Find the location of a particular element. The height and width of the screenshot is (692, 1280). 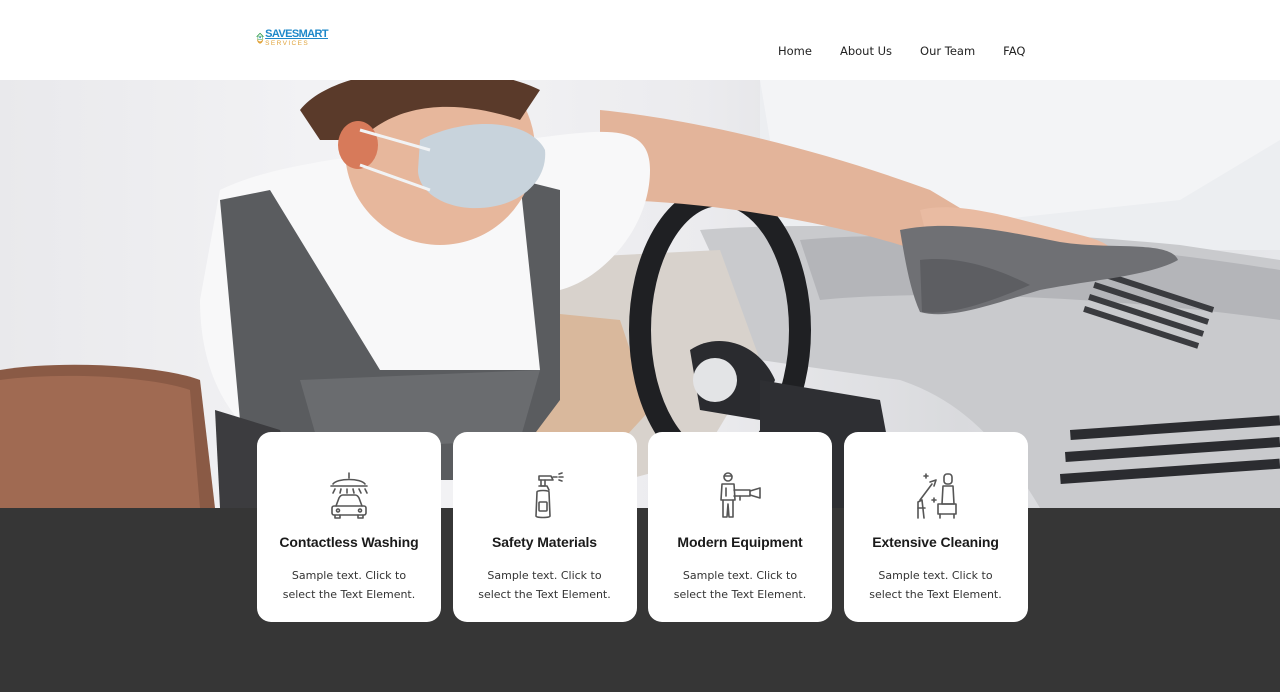

feature-title: Extensive Cleaning is located at coordinates (935, 542).